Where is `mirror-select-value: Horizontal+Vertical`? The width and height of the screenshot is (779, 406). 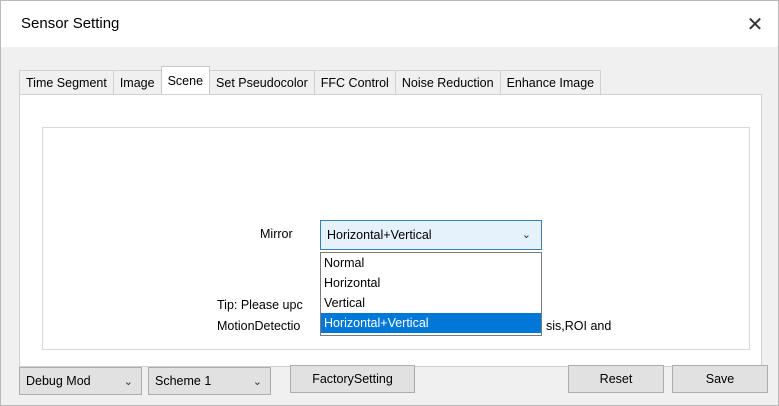
mirror-select-value: Horizontal+Vertical is located at coordinates (379, 235).